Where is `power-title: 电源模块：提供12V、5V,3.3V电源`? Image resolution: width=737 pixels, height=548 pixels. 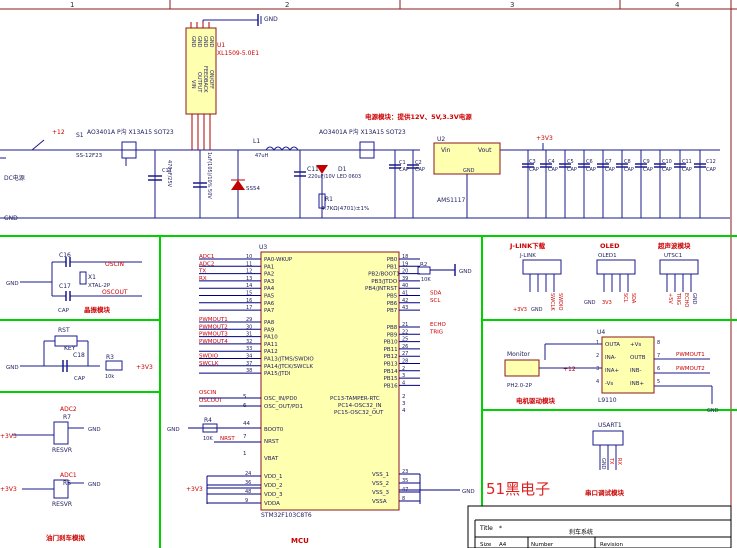 power-title: 电源模块：提供12V、5V,3.3V电源 is located at coordinates (418, 116).